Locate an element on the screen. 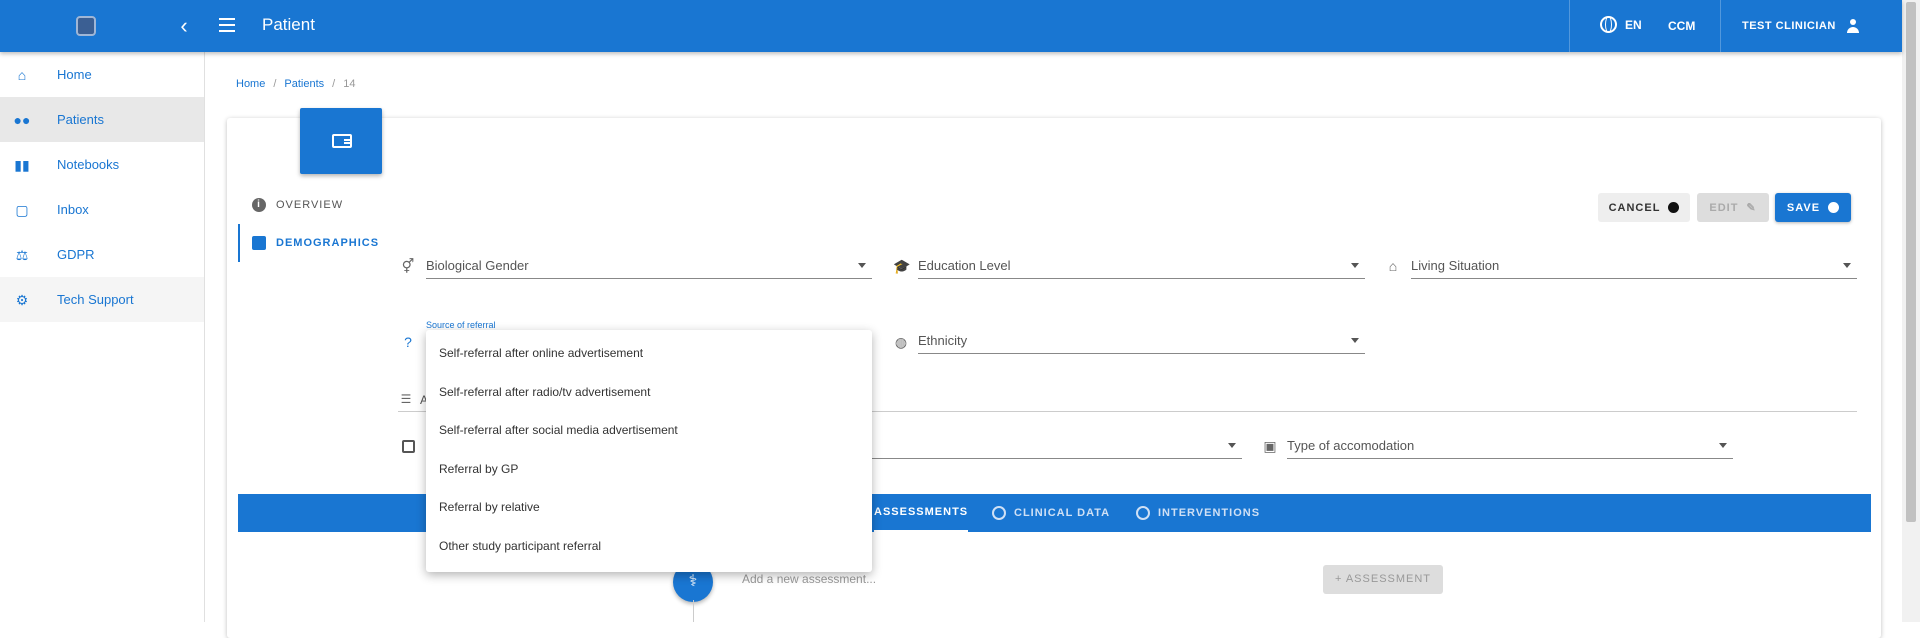 The width and height of the screenshot is (1920, 638). sidebar-item-label: Notebooks is located at coordinates (88, 164).